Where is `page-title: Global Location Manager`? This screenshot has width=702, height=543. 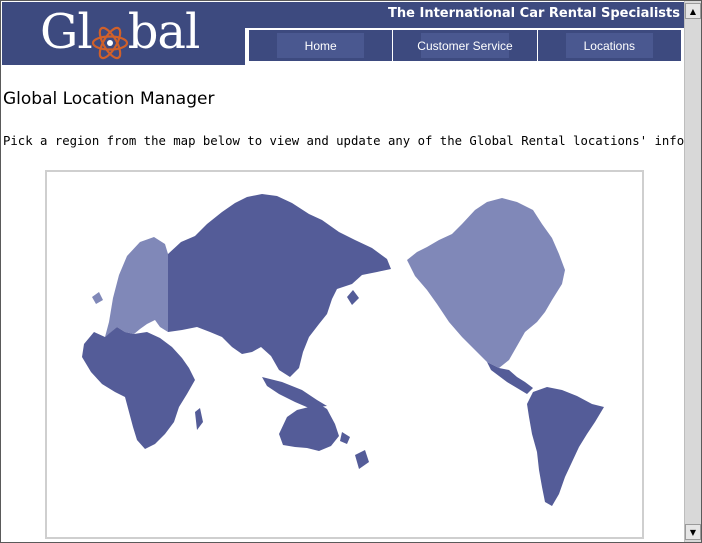 page-title: Global Location Manager is located at coordinates (109, 99).